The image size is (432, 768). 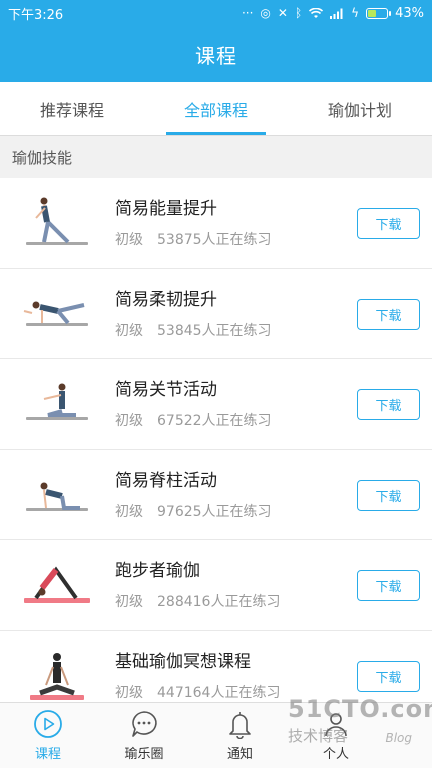 I want to click on yoga-pose-cat-cow-icon, so click(x=57, y=496).